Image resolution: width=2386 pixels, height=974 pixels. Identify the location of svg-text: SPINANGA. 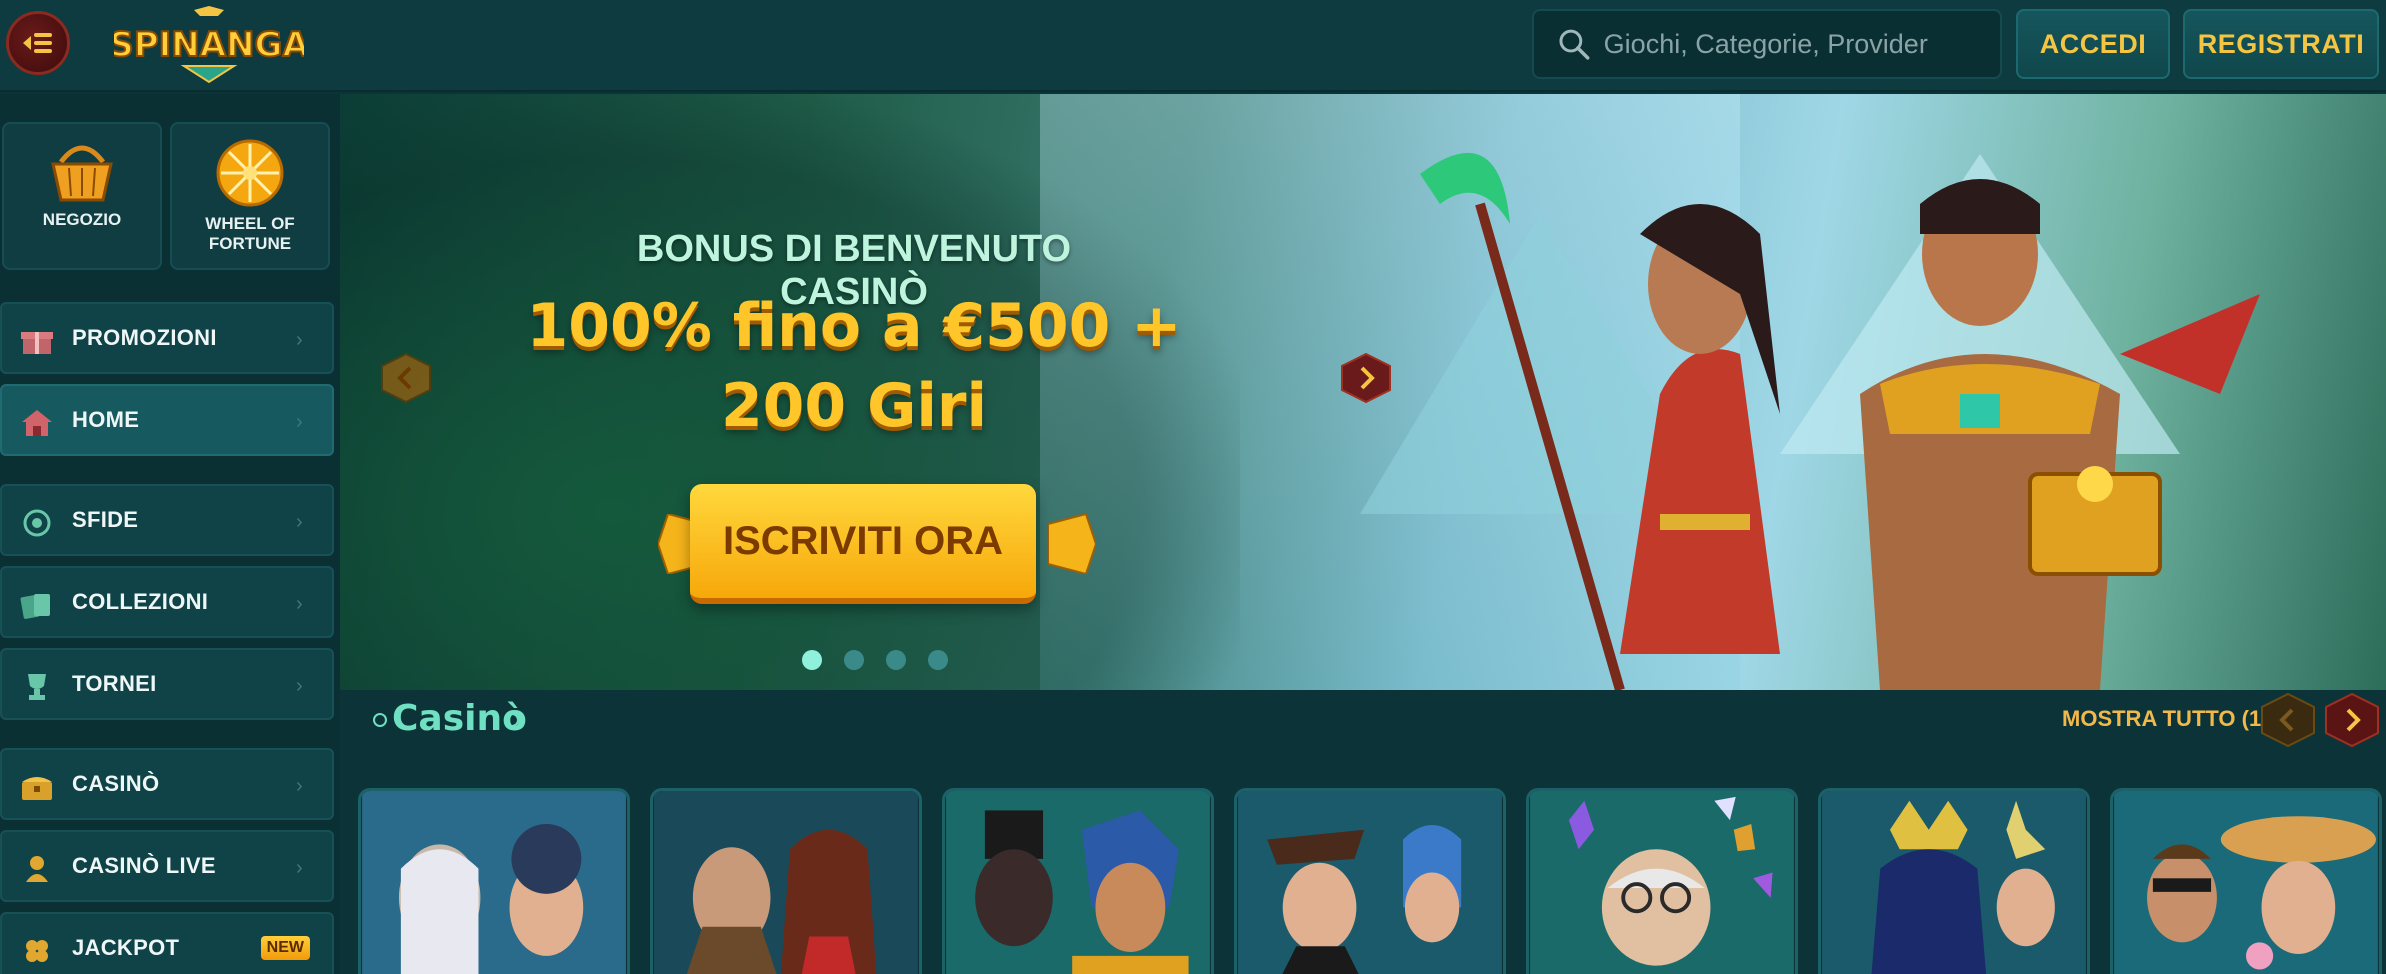
(209, 45).